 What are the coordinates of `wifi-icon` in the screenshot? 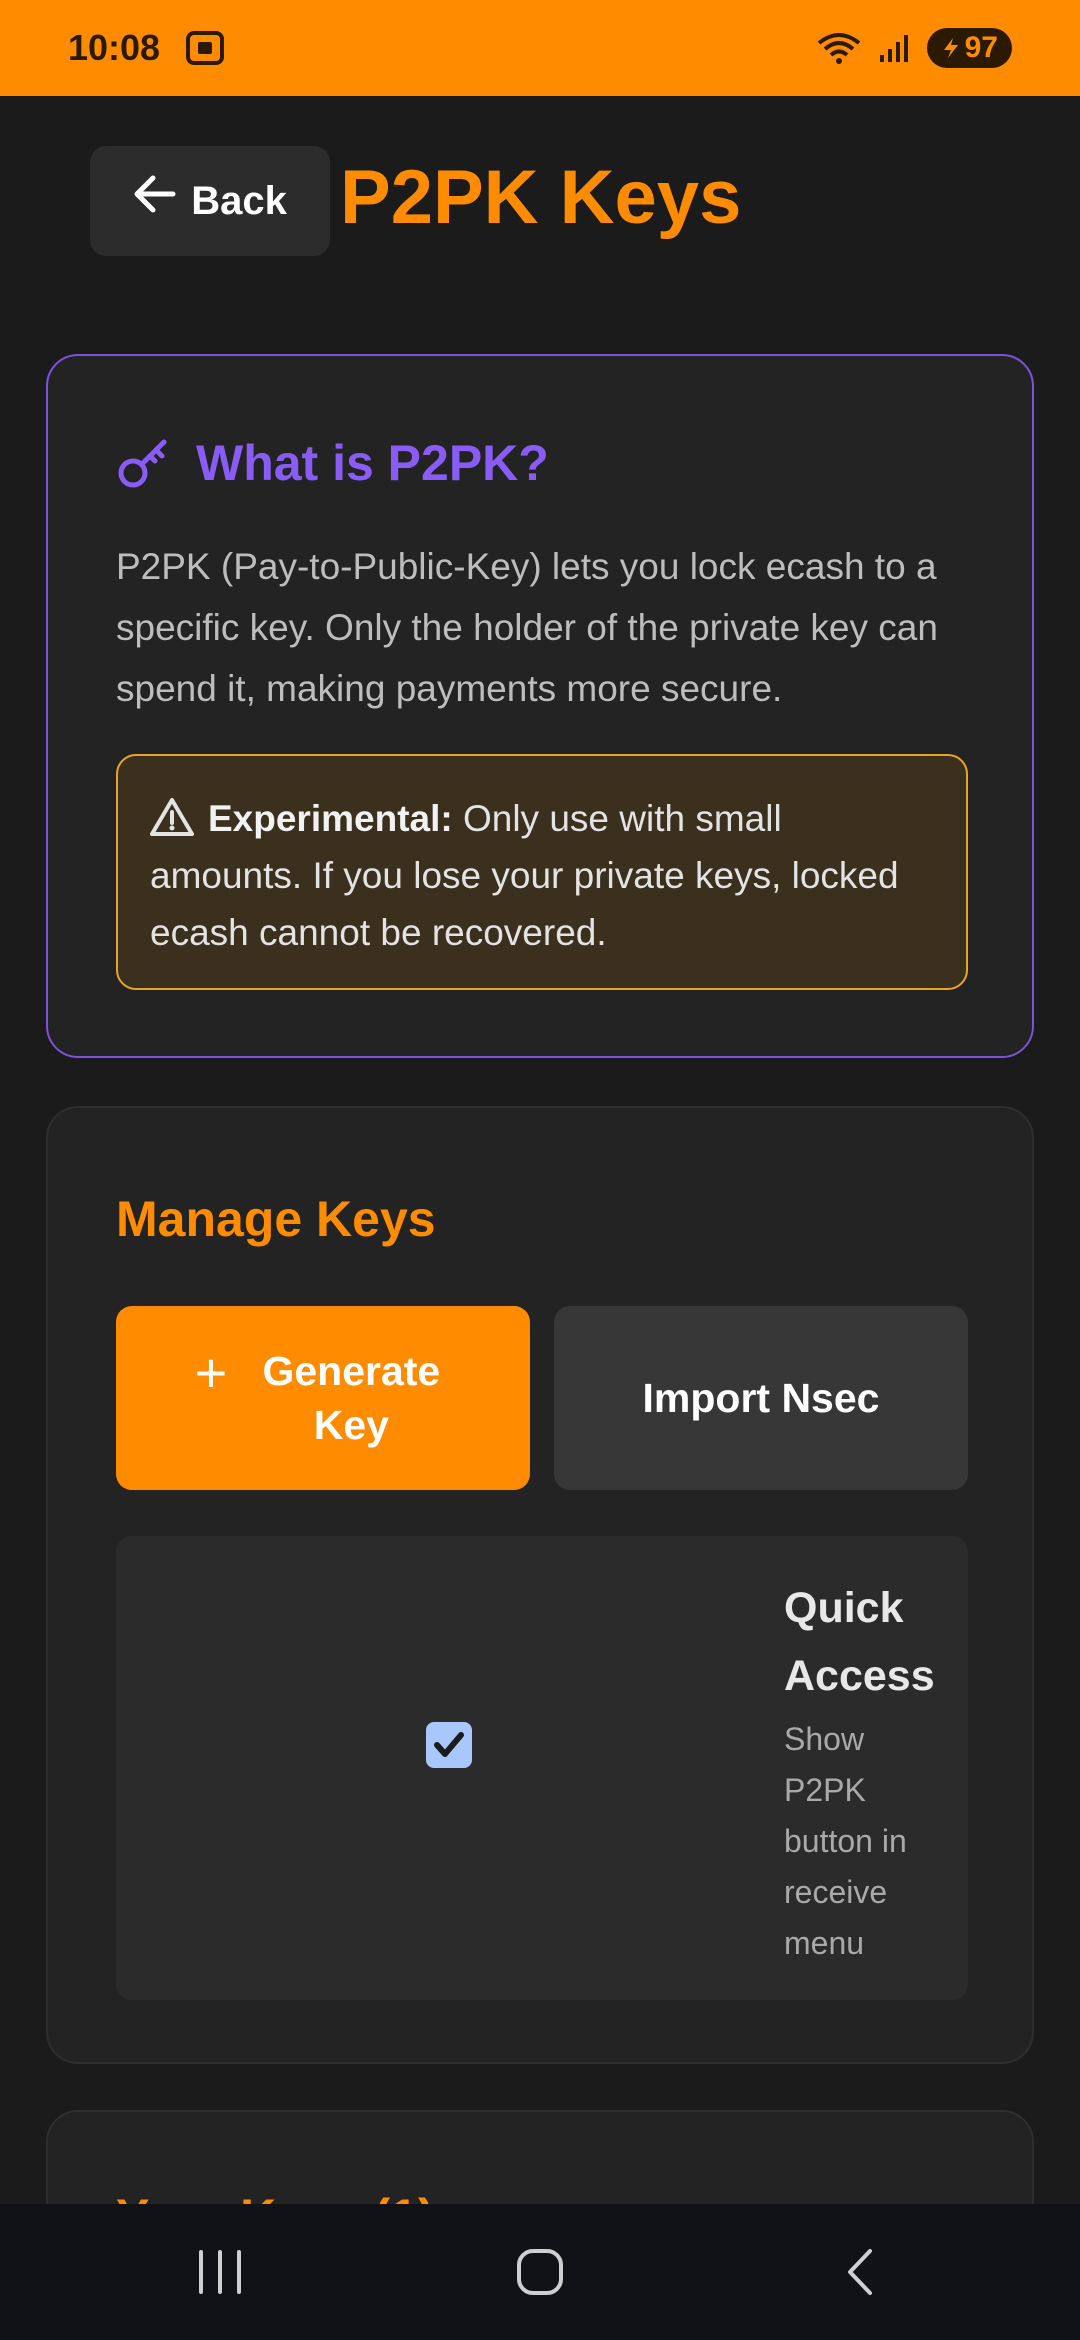 It's located at (838, 48).